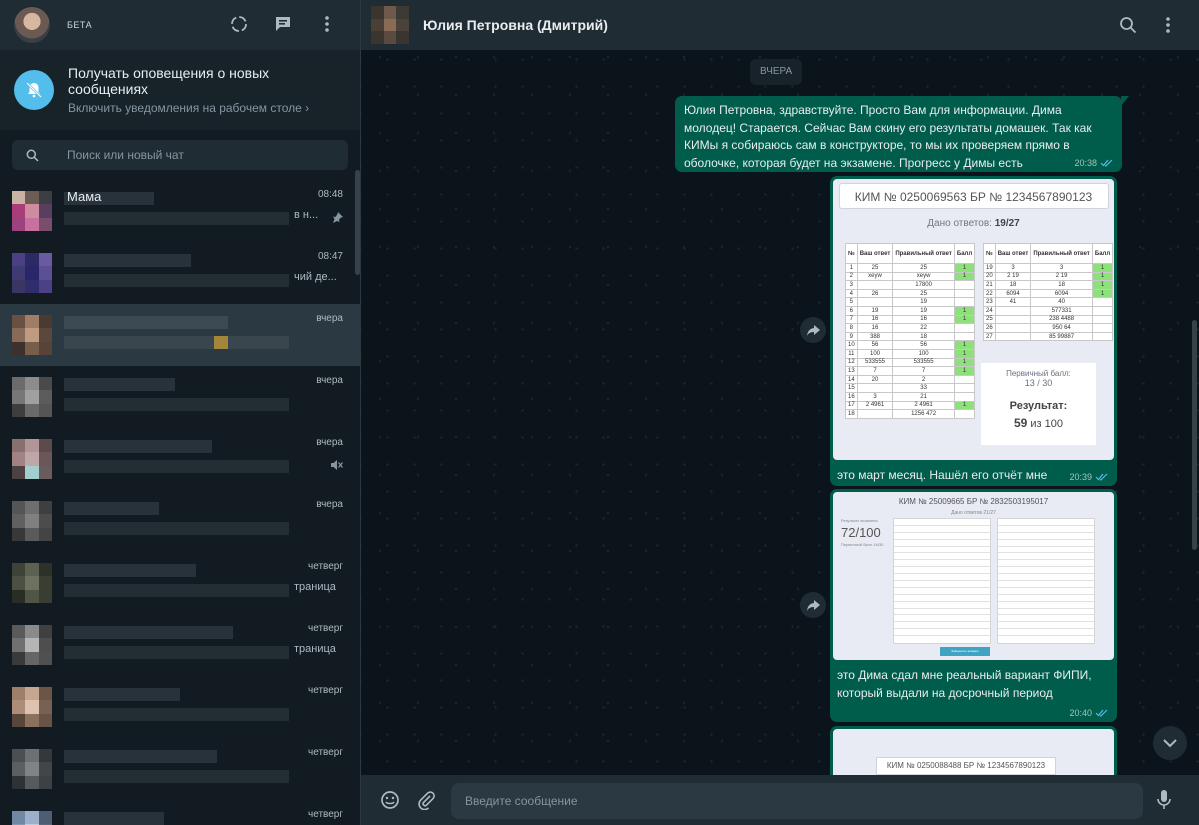 This screenshot has height=825, width=1199. I want to click on sidebar-scrollbar, so click(357, 222).